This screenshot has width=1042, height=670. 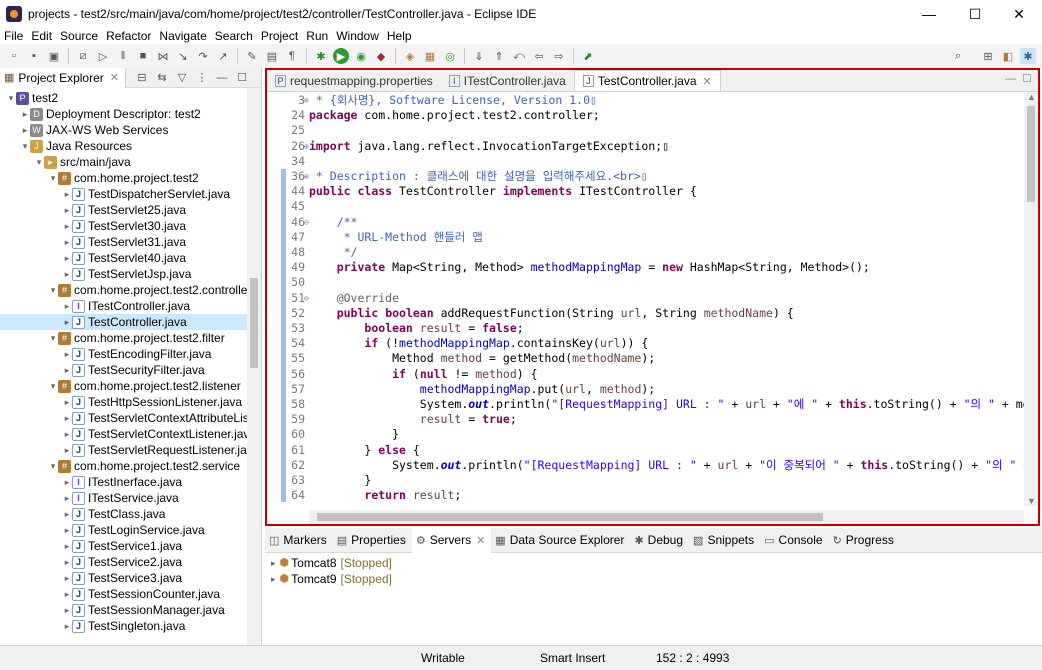 I want to click on bottom-tab: ↻ Progress, so click(x=864, y=540).